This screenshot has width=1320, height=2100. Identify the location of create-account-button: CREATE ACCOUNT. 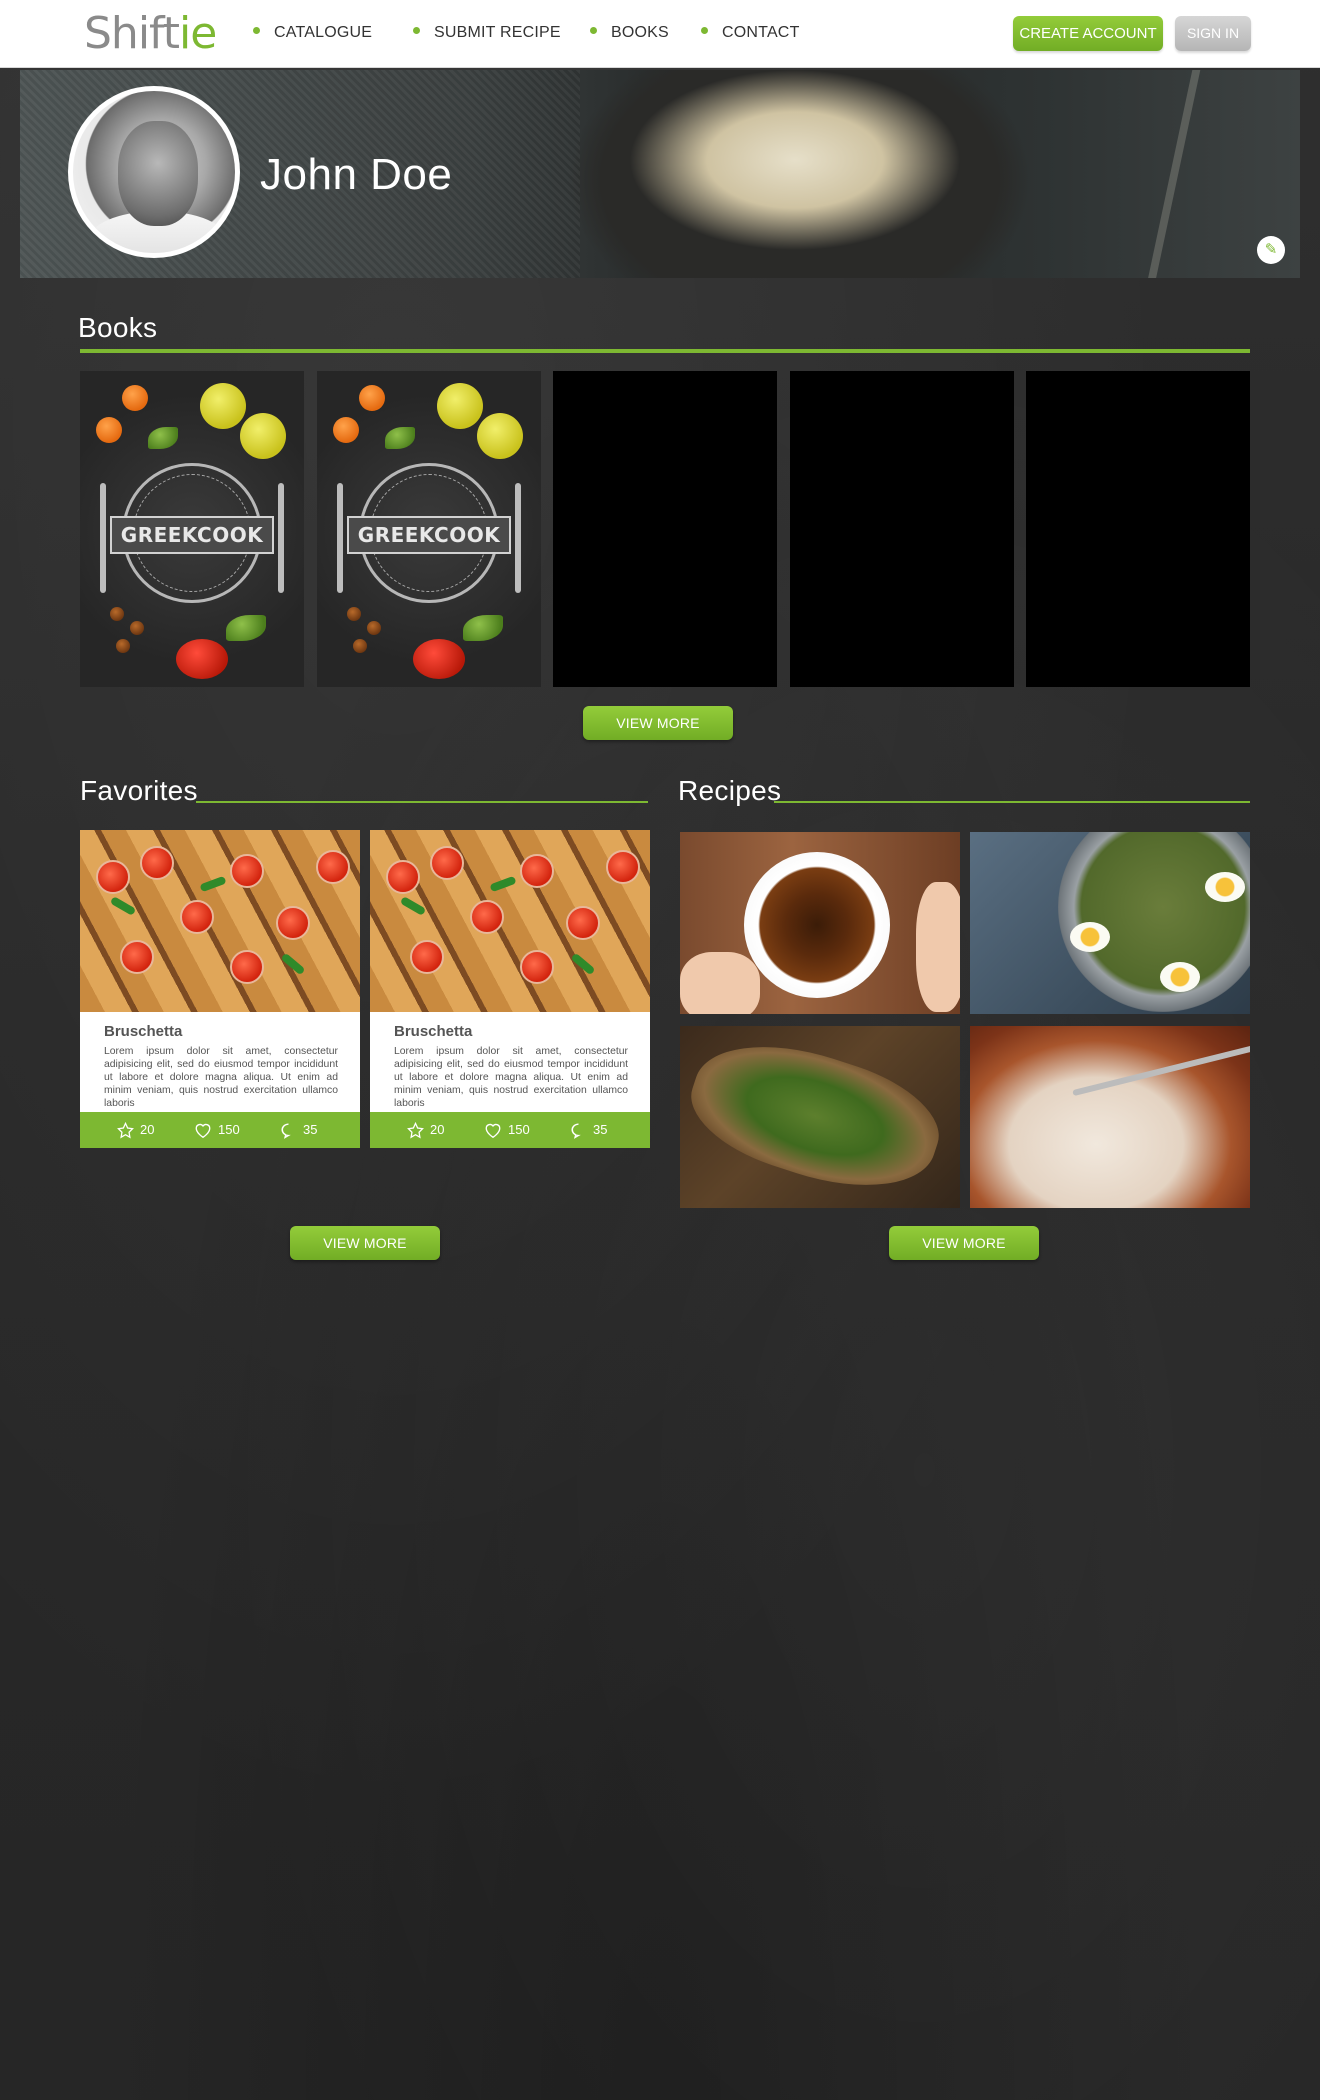
(1088, 33).